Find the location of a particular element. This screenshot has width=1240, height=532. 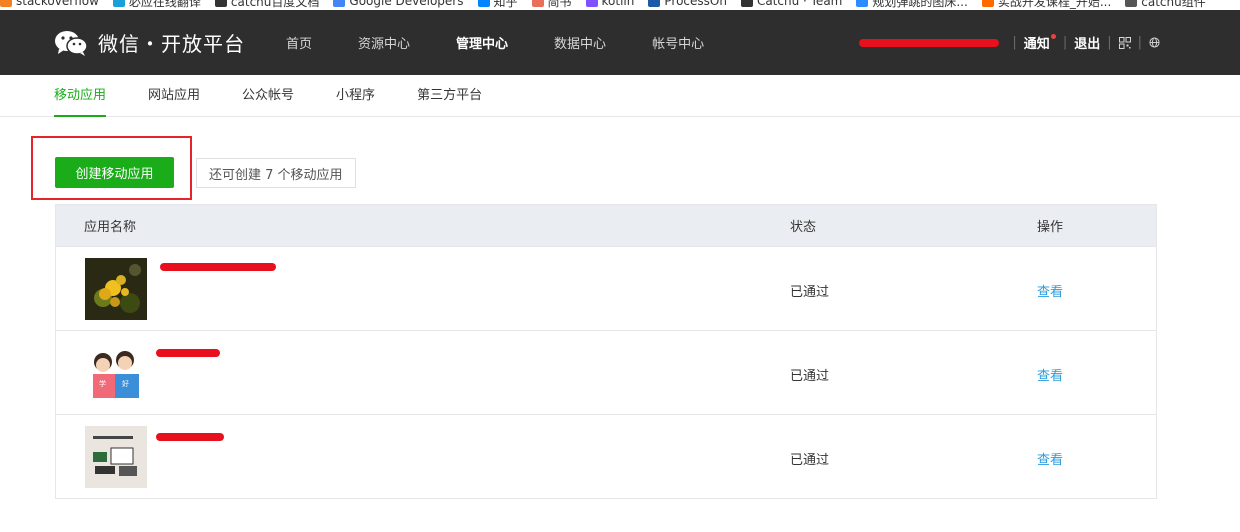

bookmark-item: Catchu · Team is located at coordinates (791, 4).